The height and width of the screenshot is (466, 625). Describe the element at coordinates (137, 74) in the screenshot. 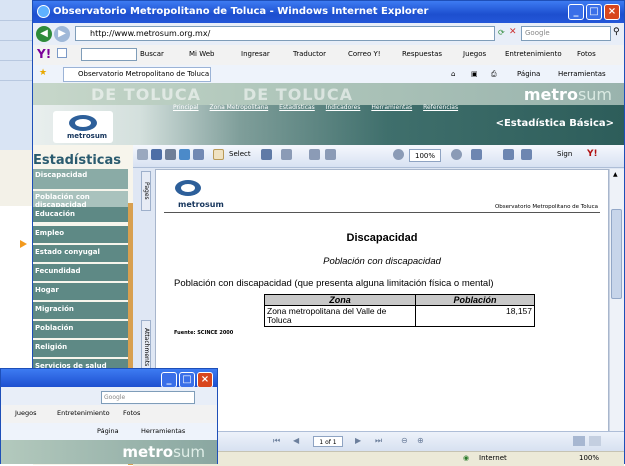

I see `tab-observatorio: Observatorio Metropolitano de Toluca` at that location.